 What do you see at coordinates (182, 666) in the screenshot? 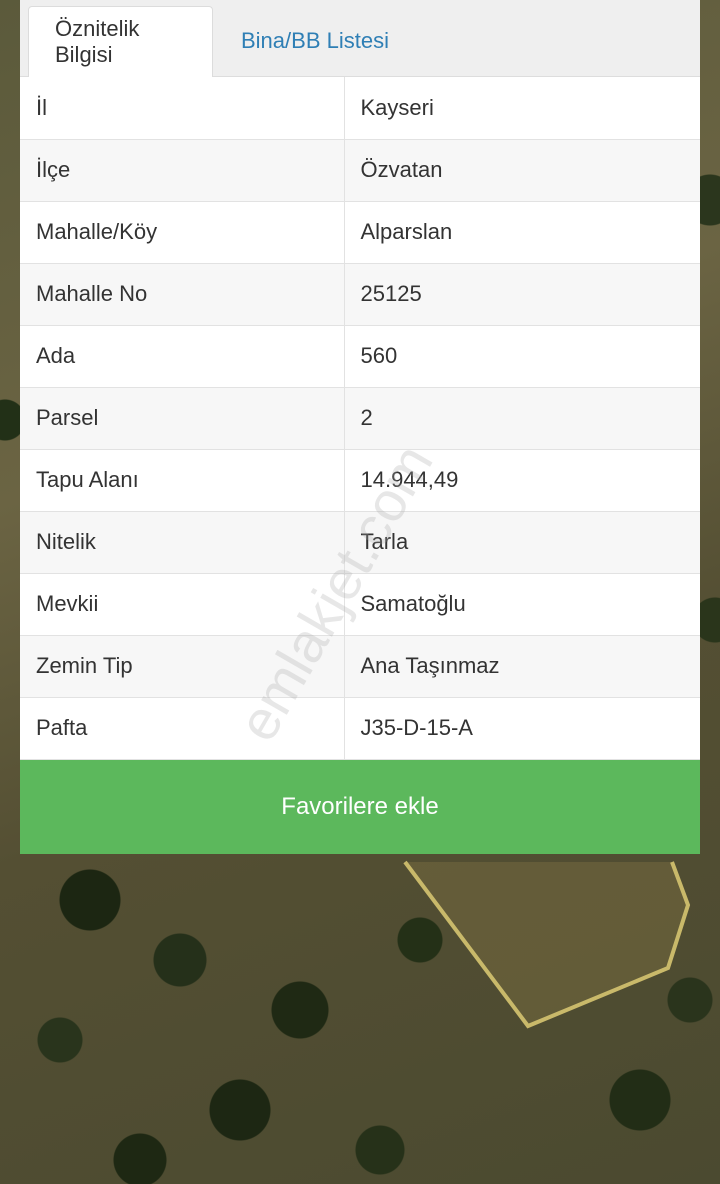
I see `attr-key: Zemin Tip` at bounding box center [182, 666].